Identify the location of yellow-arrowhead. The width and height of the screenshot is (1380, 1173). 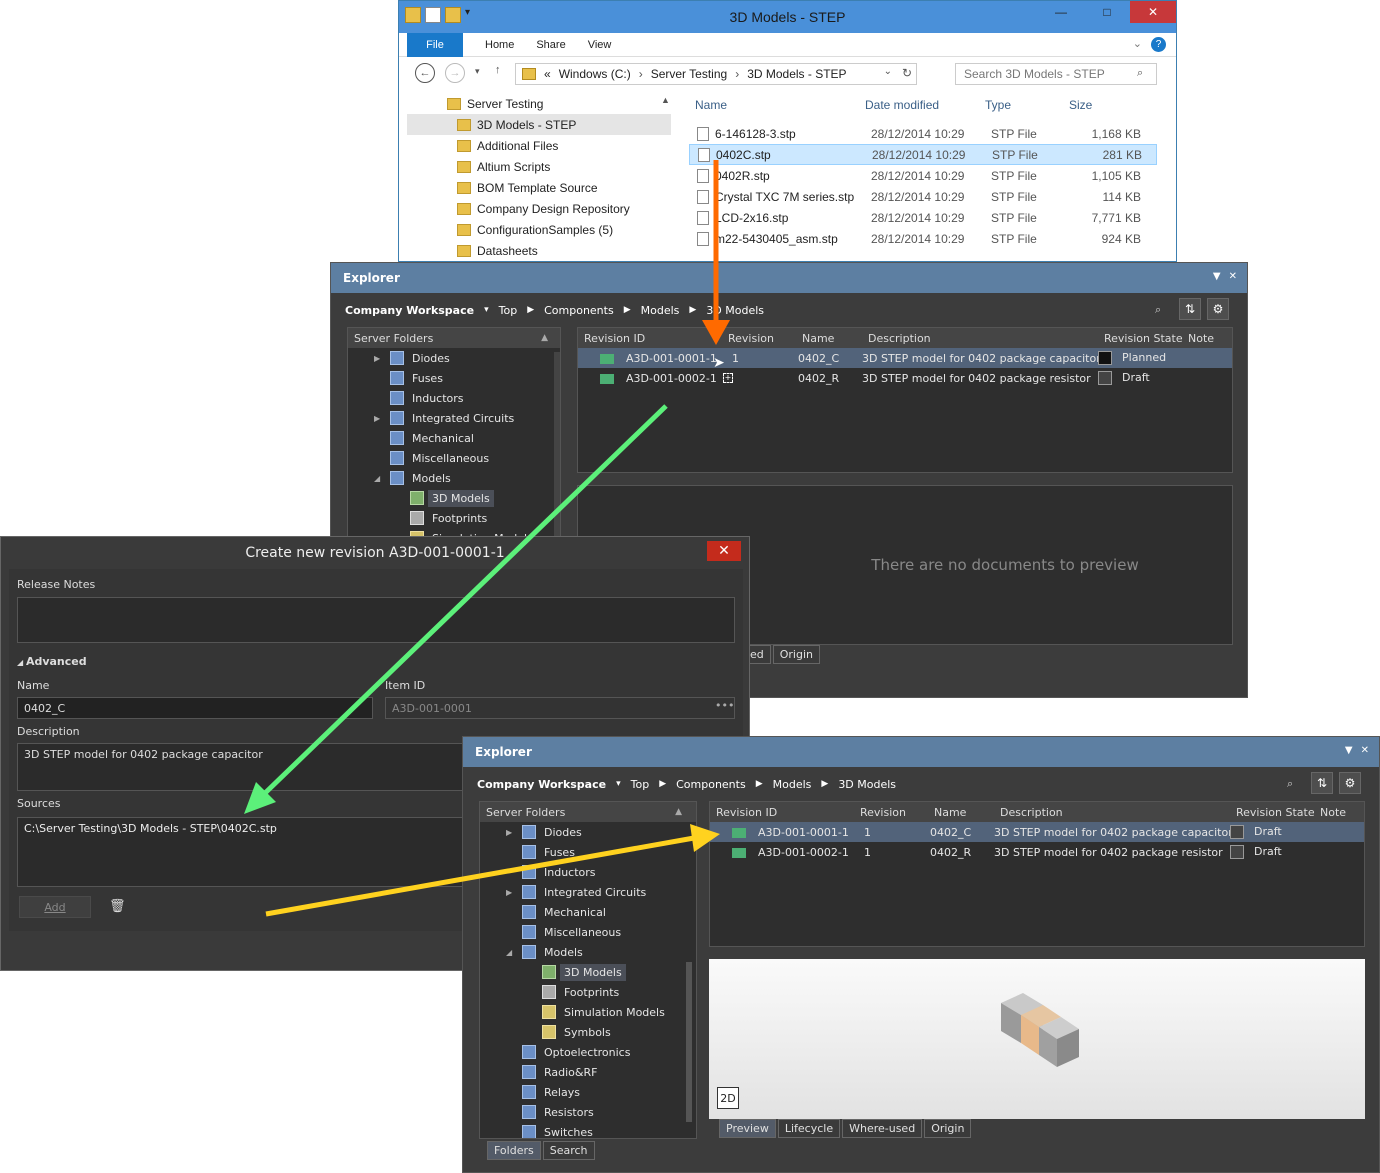
(705, 838).